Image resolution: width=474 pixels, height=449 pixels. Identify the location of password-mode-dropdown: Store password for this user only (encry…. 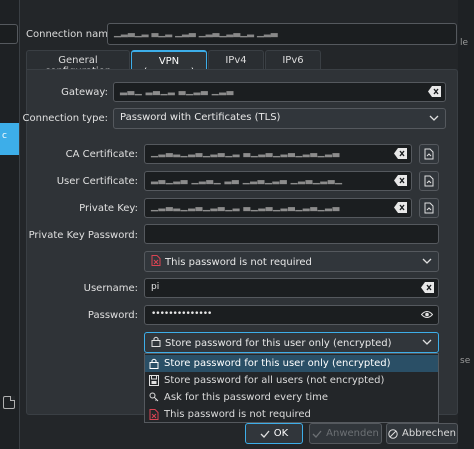
(291, 388).